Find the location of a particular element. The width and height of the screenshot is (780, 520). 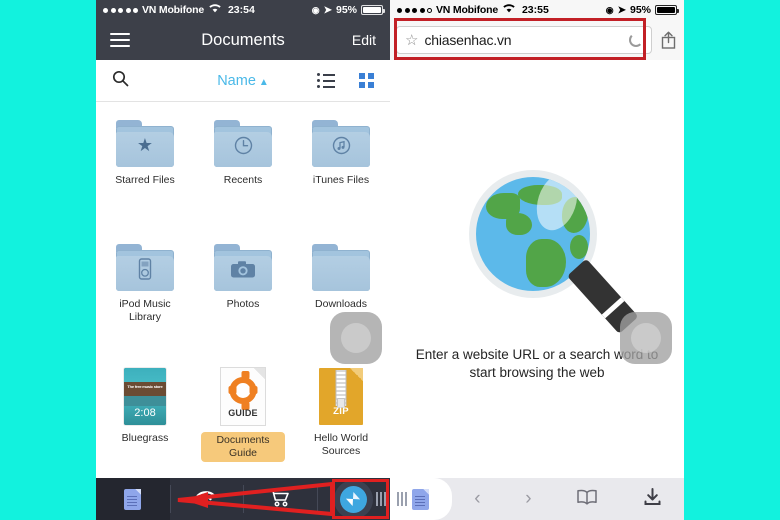

zip-archive-icon: ZIP is located at coordinates (341, 396).